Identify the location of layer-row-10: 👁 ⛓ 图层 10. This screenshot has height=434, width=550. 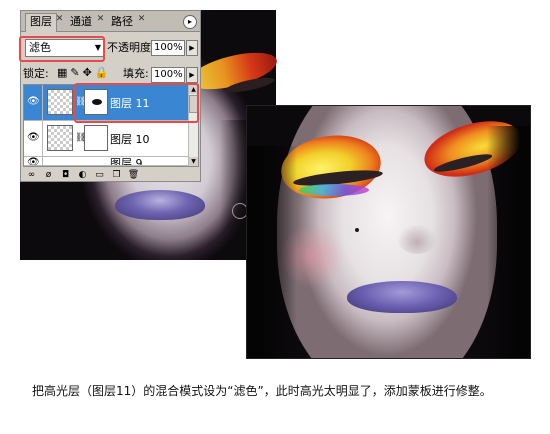
(107, 139).